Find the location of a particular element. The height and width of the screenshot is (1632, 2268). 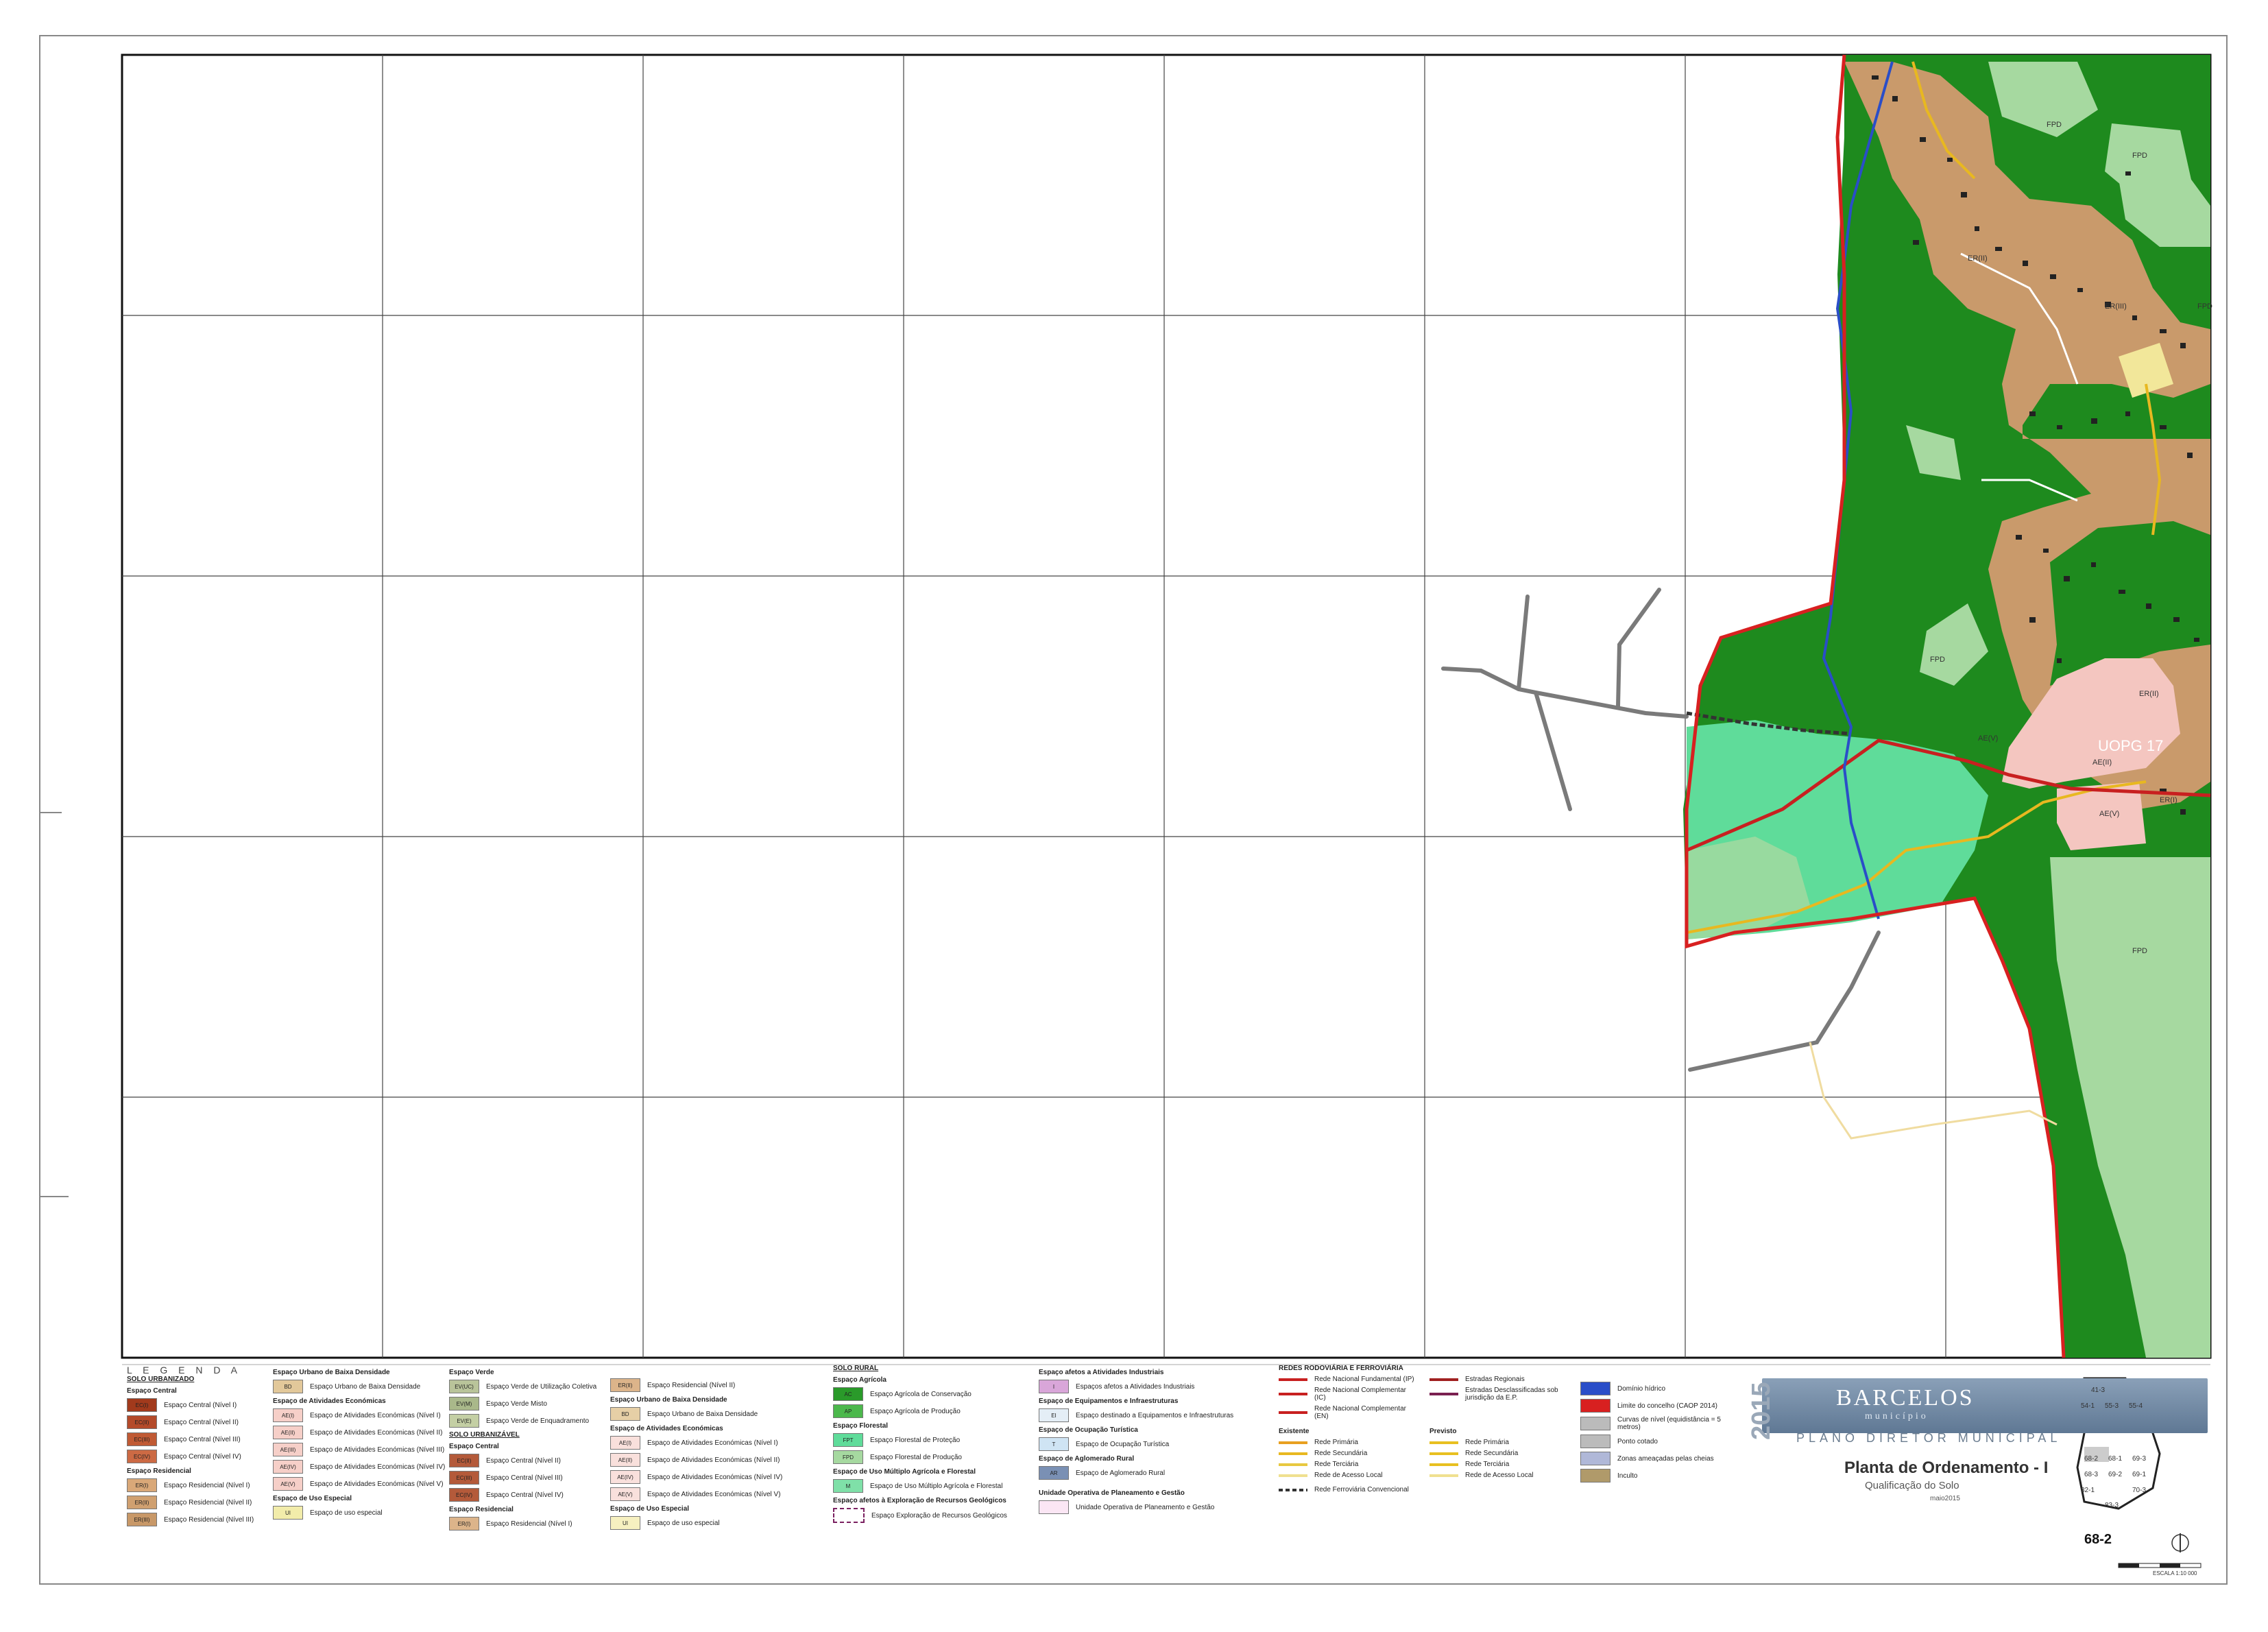

legend-item-label: Espaço Agrícola de Produção is located at coordinates (915, 1411).